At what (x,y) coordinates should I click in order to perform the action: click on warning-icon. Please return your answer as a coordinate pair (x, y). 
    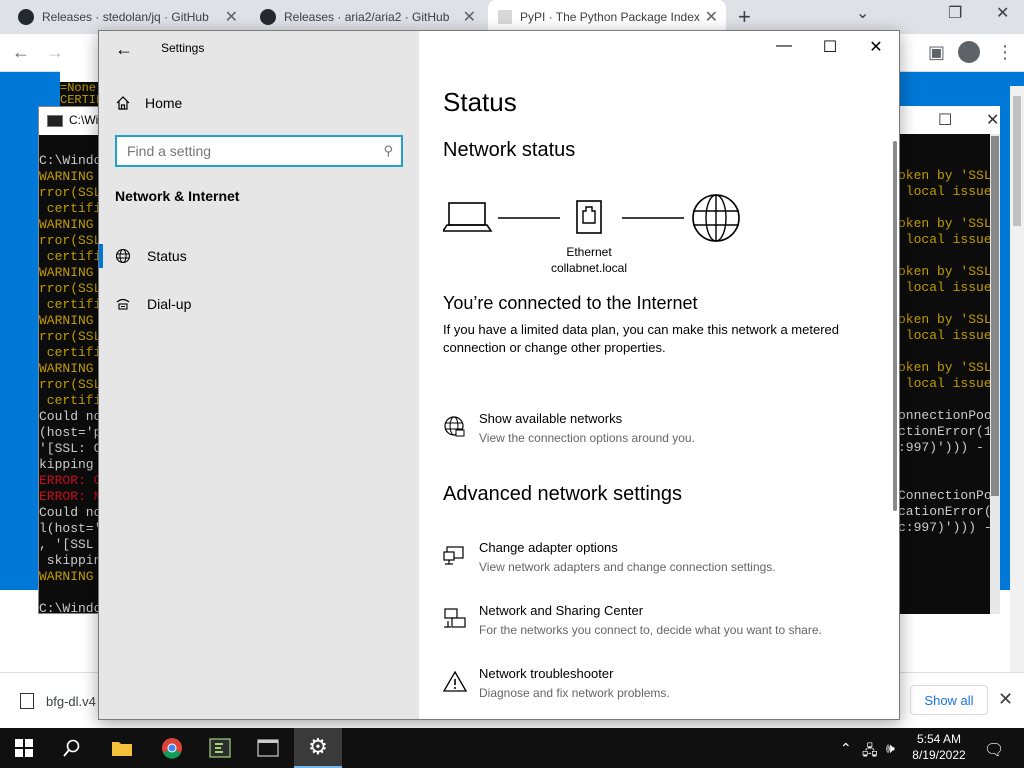
    Looking at the image, I should click on (455, 681).